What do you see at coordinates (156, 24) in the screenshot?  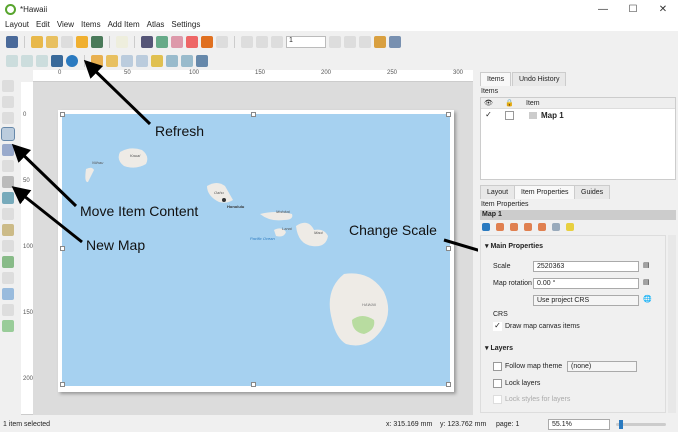 I see `menu-atlas: Atlas` at bounding box center [156, 24].